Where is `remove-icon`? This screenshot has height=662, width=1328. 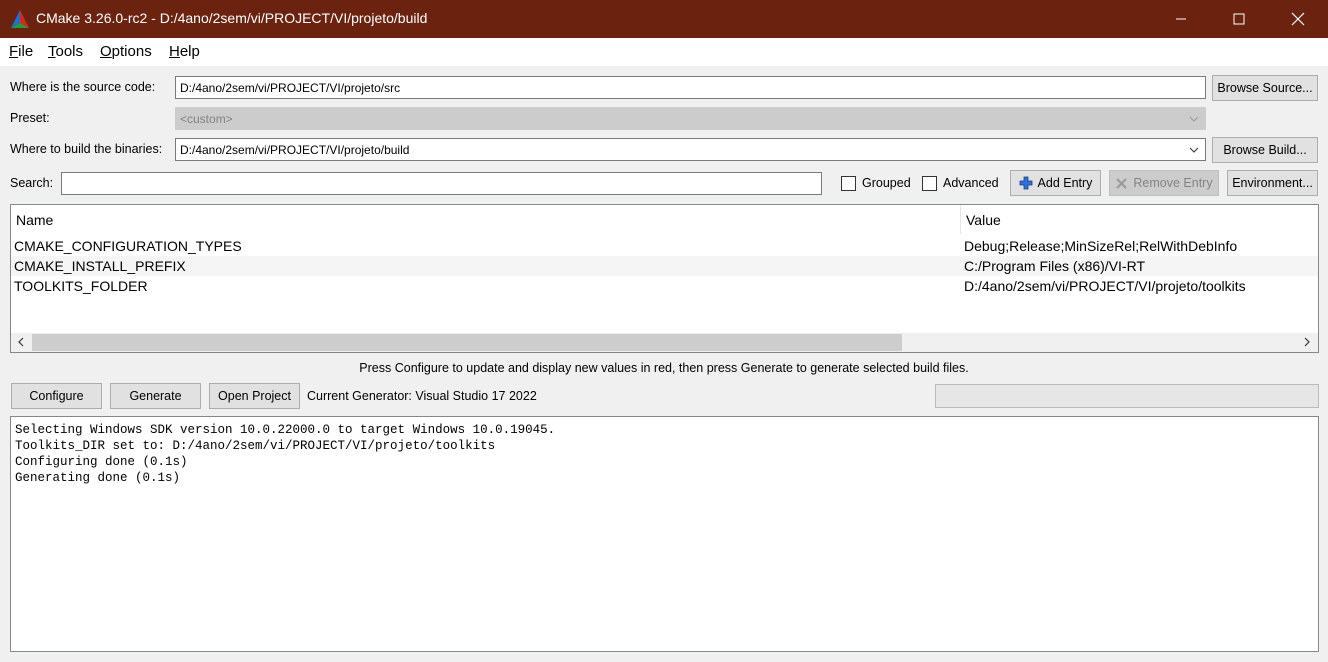 remove-icon is located at coordinates (1122, 183).